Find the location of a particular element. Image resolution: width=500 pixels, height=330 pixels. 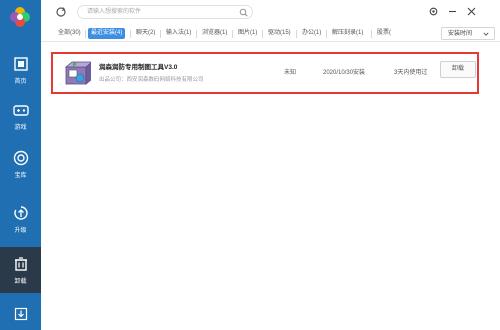

usage-status: 3天内使用过 is located at coordinates (411, 73).